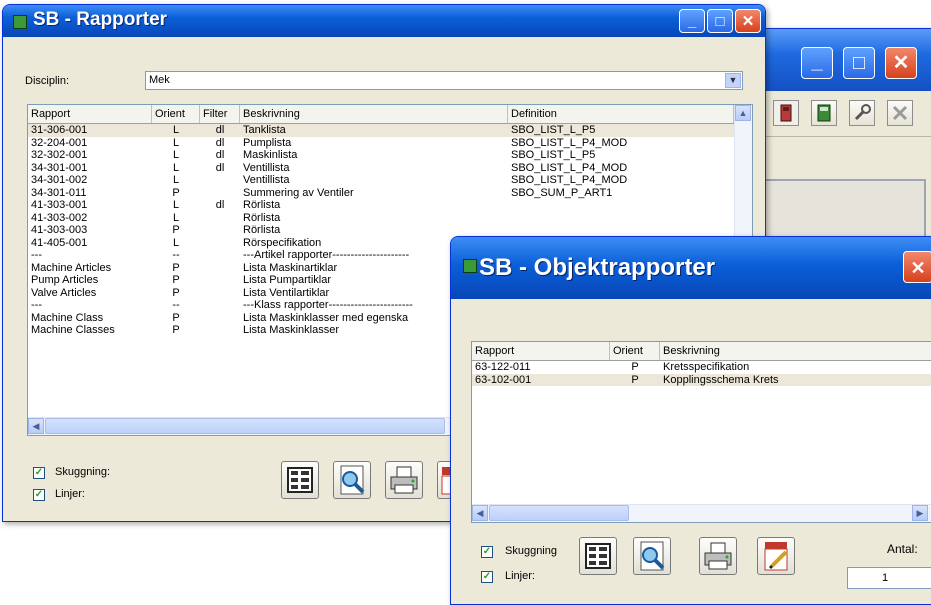 This screenshot has width=931, height=605. Describe the element at coordinates (889, 578) in the screenshot. I see `antal-input: 1` at that location.